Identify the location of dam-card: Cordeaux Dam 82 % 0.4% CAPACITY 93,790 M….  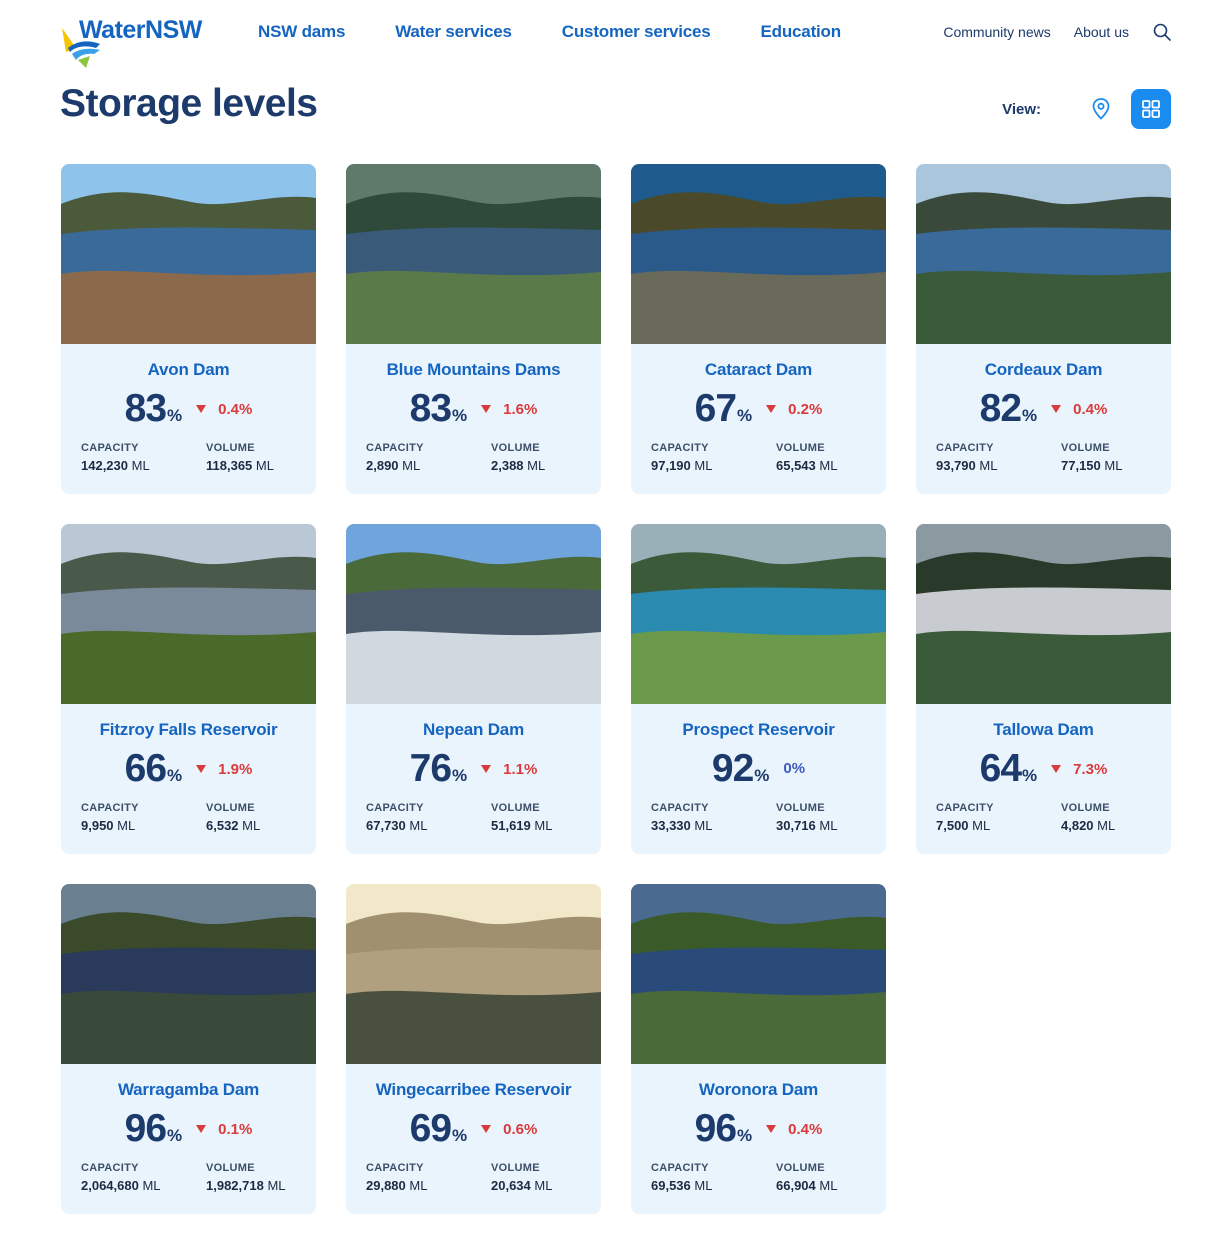
(1043, 329).